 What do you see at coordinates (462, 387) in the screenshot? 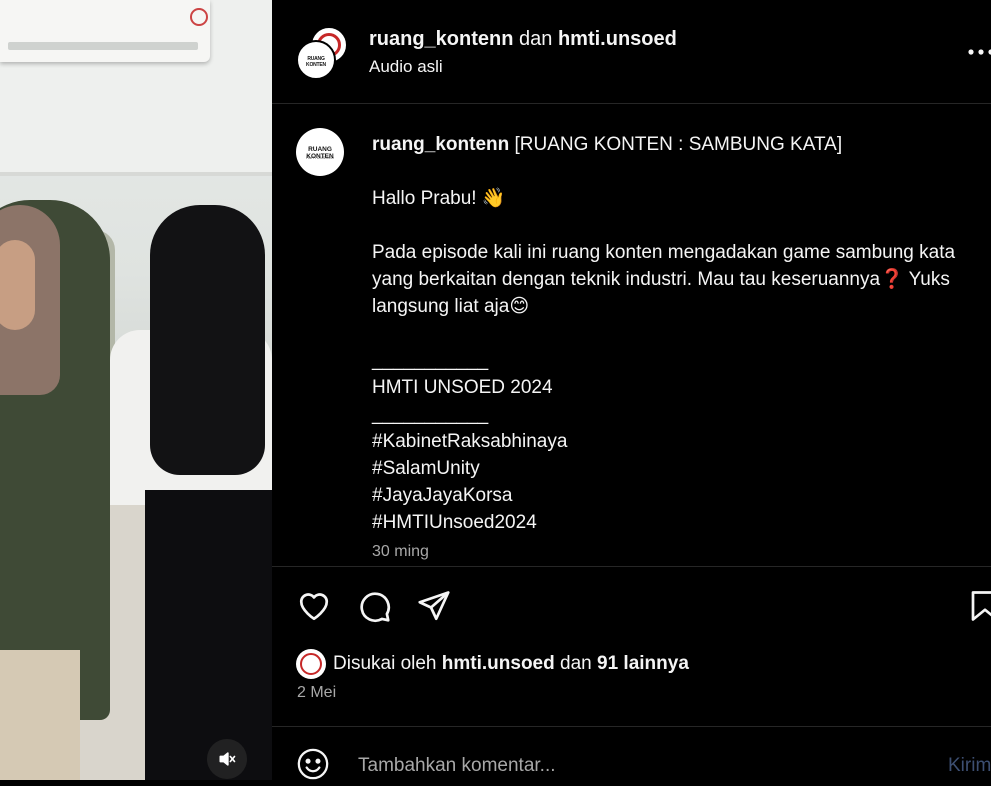
I see `caption-org: HMTI UNSOED 2024` at bounding box center [462, 387].